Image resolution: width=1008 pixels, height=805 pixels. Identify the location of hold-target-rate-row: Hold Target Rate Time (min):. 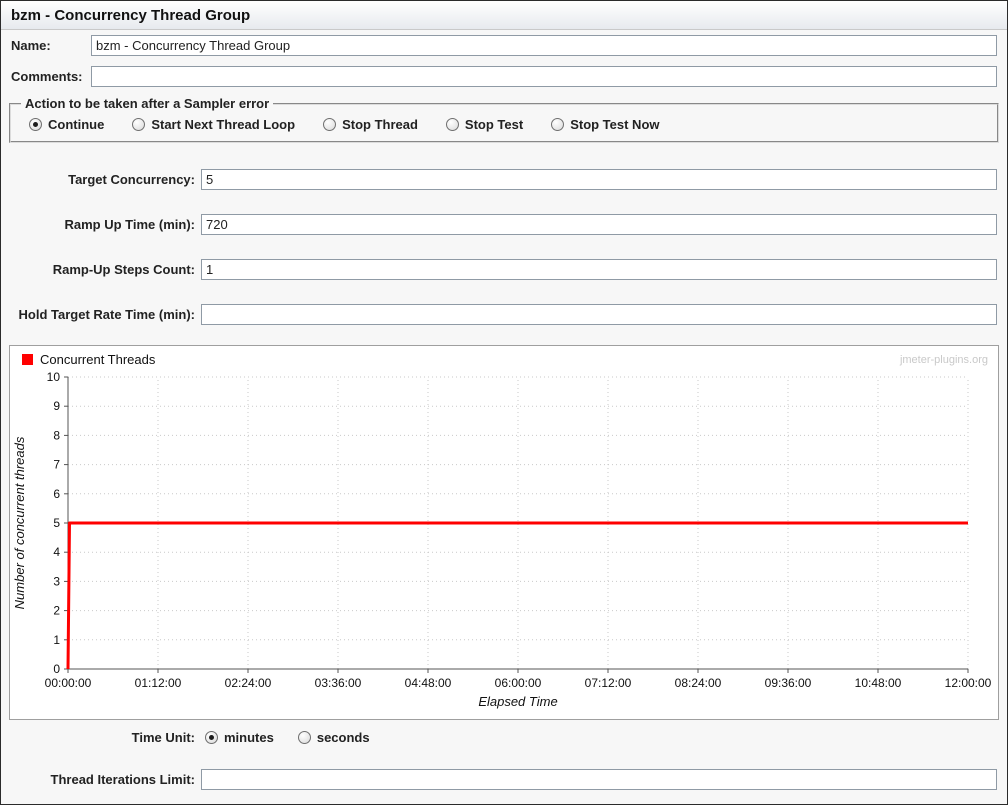
(504, 314).